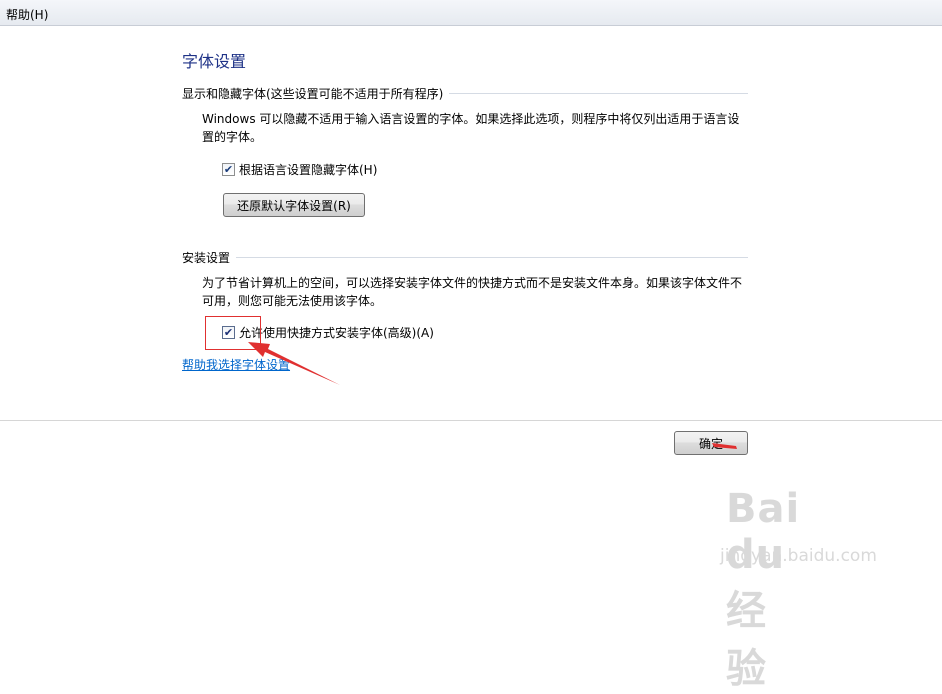  I want to click on annotation-arrows, so click(492, 395).